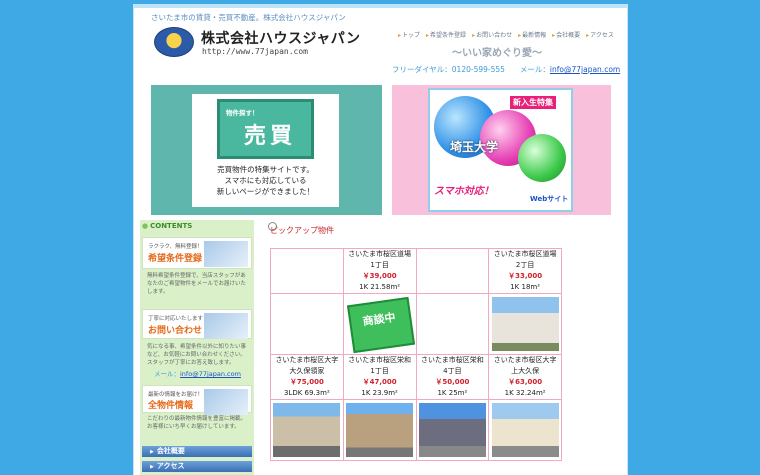 The height and width of the screenshot is (475, 760). I want to click on negotiation-stamp-image: 商談中, so click(380, 324).